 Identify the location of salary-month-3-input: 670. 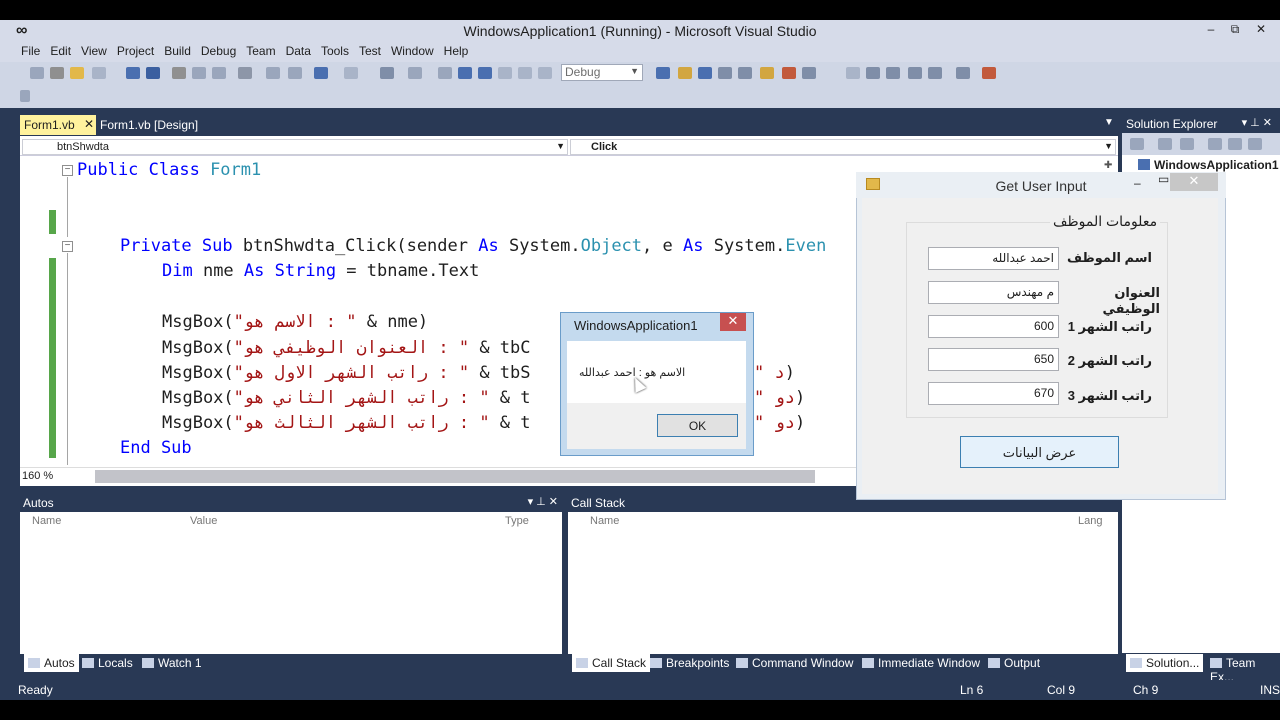
(993, 393).